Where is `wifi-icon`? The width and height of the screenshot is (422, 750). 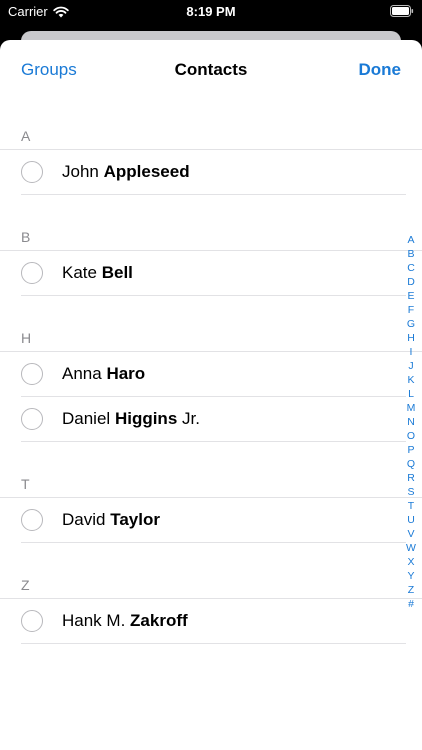 wifi-icon is located at coordinates (61, 11).